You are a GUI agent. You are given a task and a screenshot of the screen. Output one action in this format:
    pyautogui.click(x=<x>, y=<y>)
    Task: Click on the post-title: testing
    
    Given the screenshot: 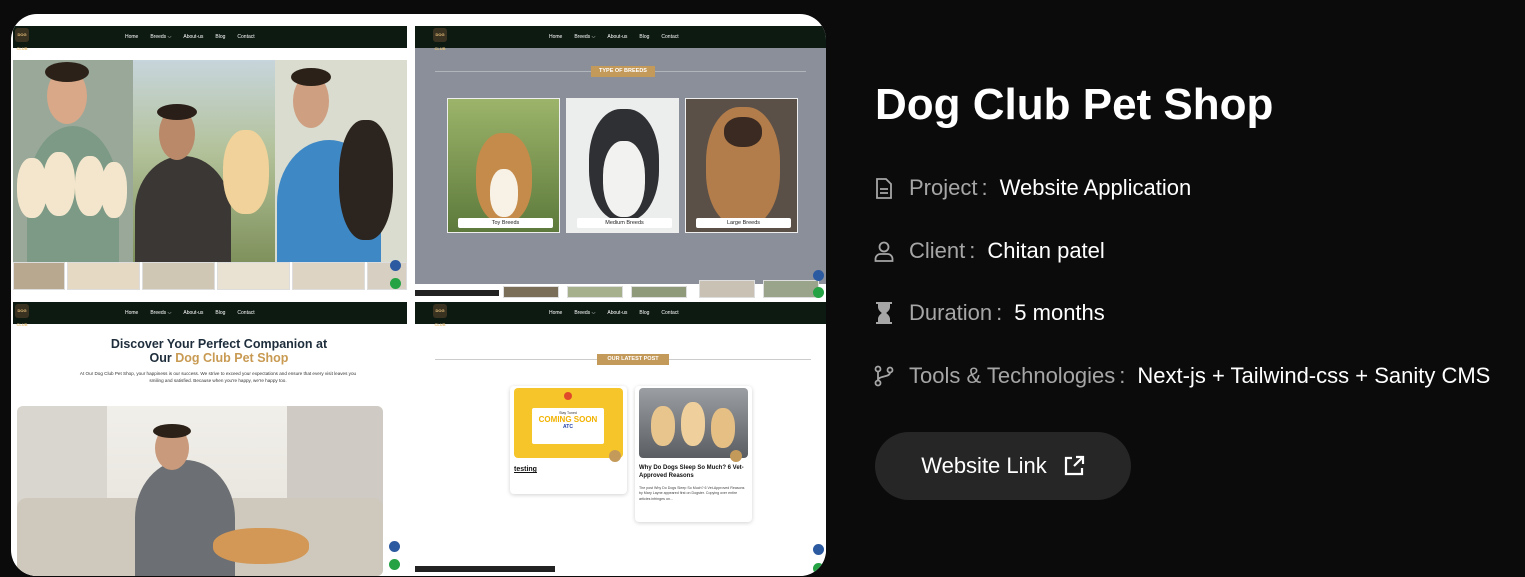 What is the action you would take?
    pyautogui.click(x=525, y=469)
    